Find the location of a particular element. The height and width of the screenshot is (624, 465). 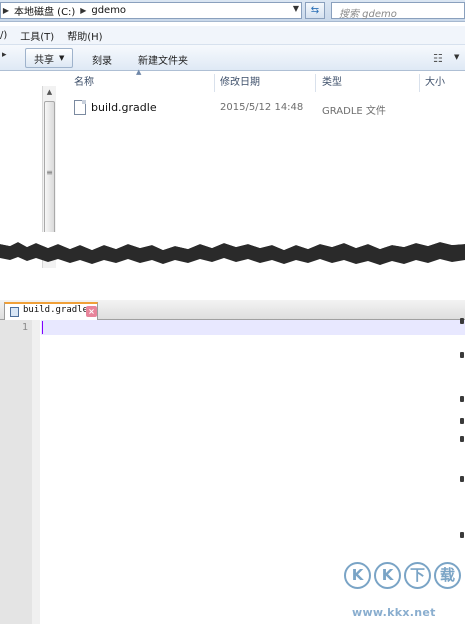

file-name: build.gradle is located at coordinates (124, 107).